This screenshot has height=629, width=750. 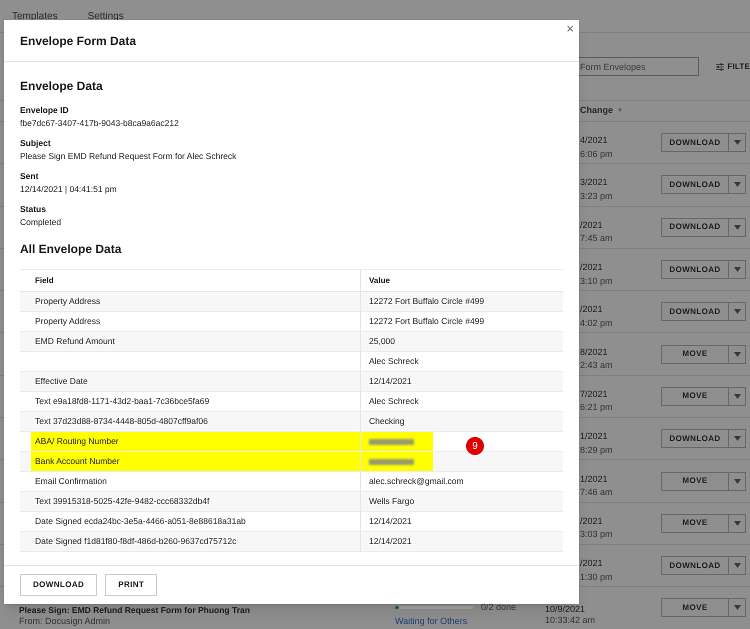 What do you see at coordinates (190, 280) in the screenshot?
I see `column-header: Field` at bounding box center [190, 280].